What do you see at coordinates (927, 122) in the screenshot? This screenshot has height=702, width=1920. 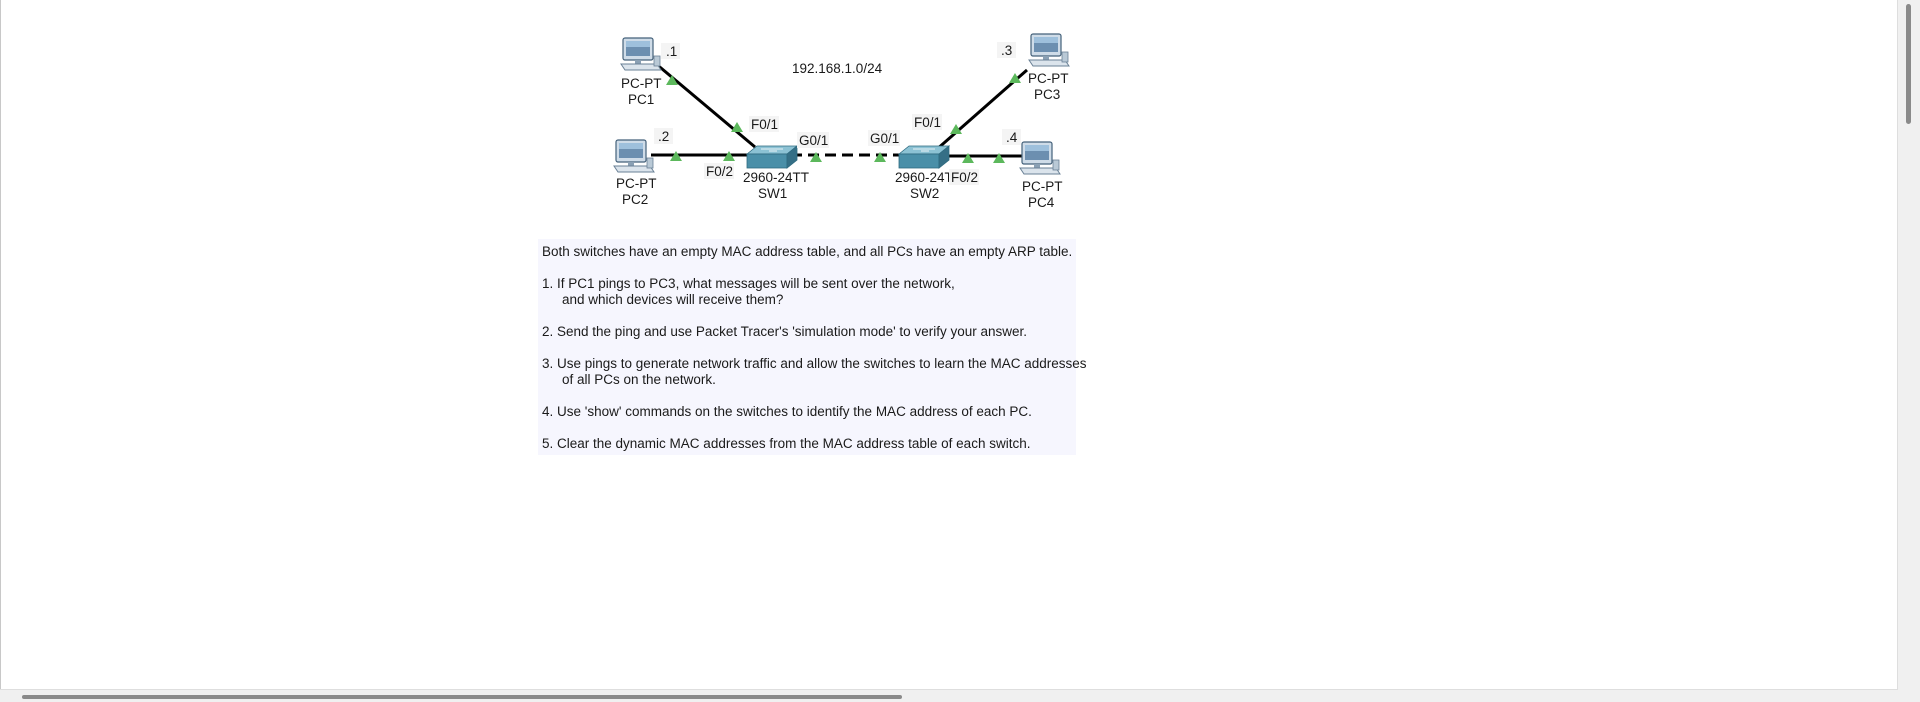 I see `port-label-sw2-f01: F0/1` at bounding box center [927, 122].